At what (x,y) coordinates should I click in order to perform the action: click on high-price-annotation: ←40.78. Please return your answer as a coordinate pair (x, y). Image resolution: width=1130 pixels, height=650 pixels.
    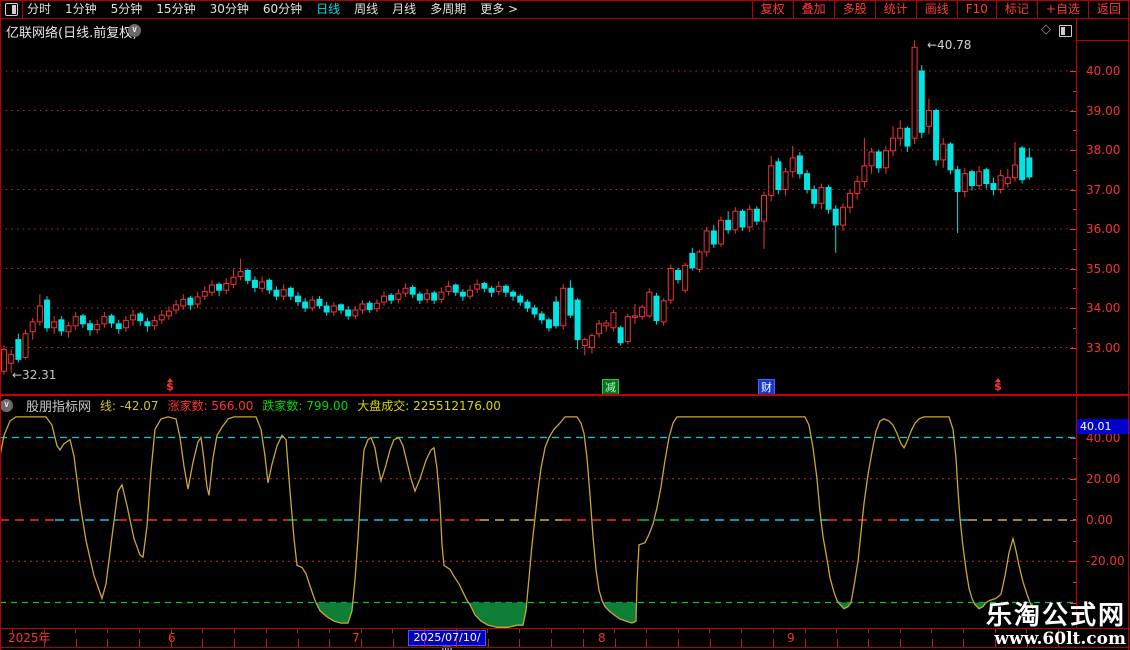
    Looking at the image, I should click on (949, 45).